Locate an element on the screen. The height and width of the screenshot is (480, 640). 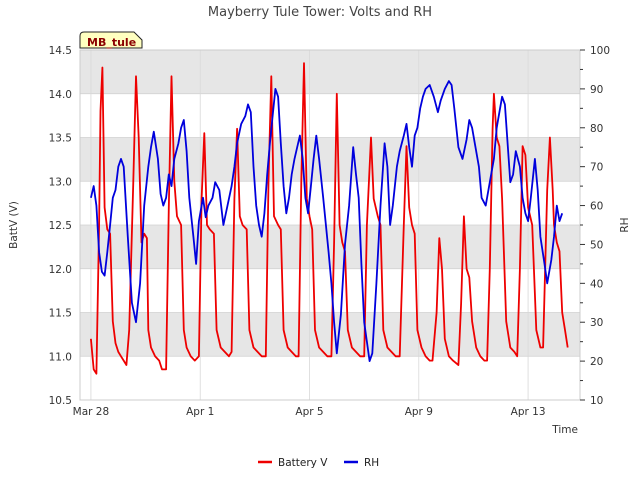
y-tick-label-right: 100 is located at coordinates (600, 51).